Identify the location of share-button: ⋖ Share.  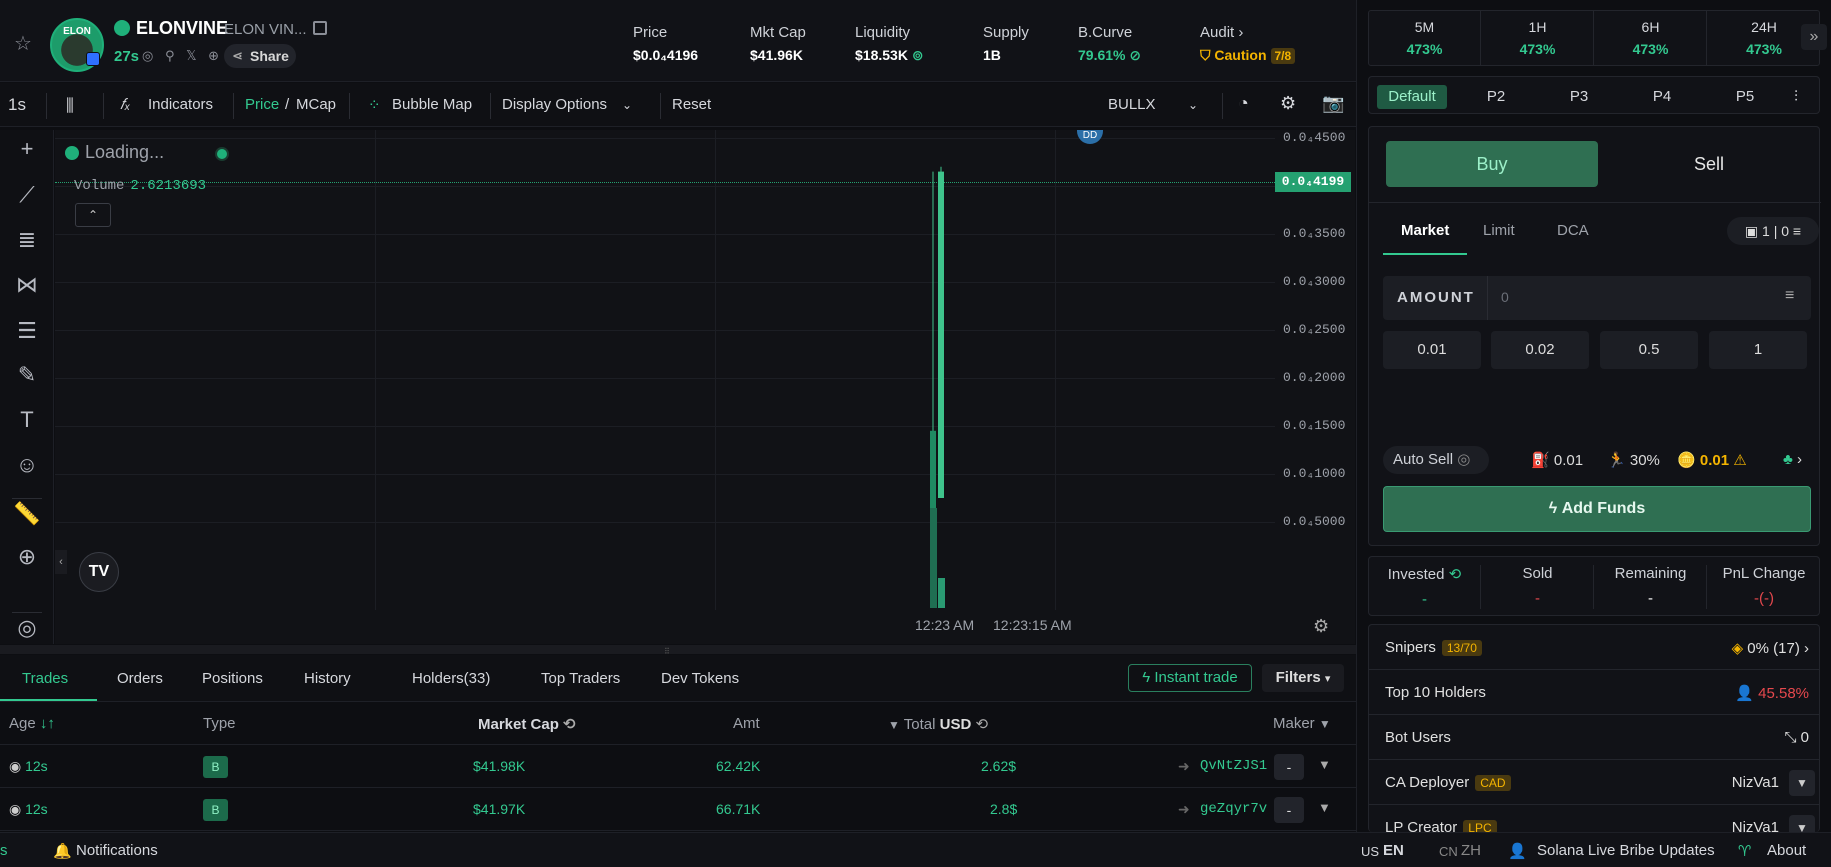
(260, 56).